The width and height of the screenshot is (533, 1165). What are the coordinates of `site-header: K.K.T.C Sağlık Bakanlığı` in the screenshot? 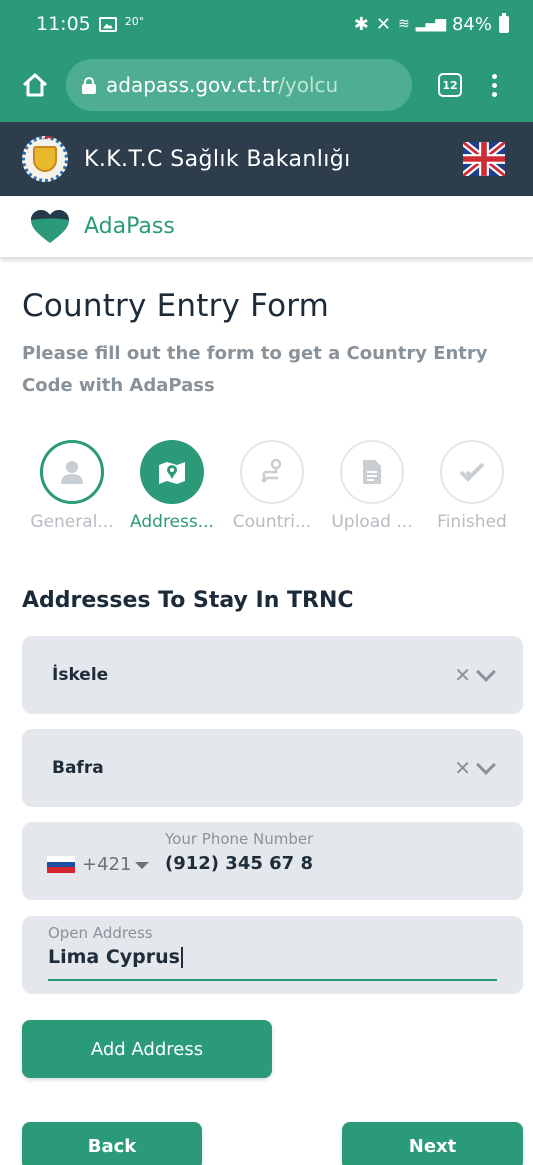 It's located at (266, 159).